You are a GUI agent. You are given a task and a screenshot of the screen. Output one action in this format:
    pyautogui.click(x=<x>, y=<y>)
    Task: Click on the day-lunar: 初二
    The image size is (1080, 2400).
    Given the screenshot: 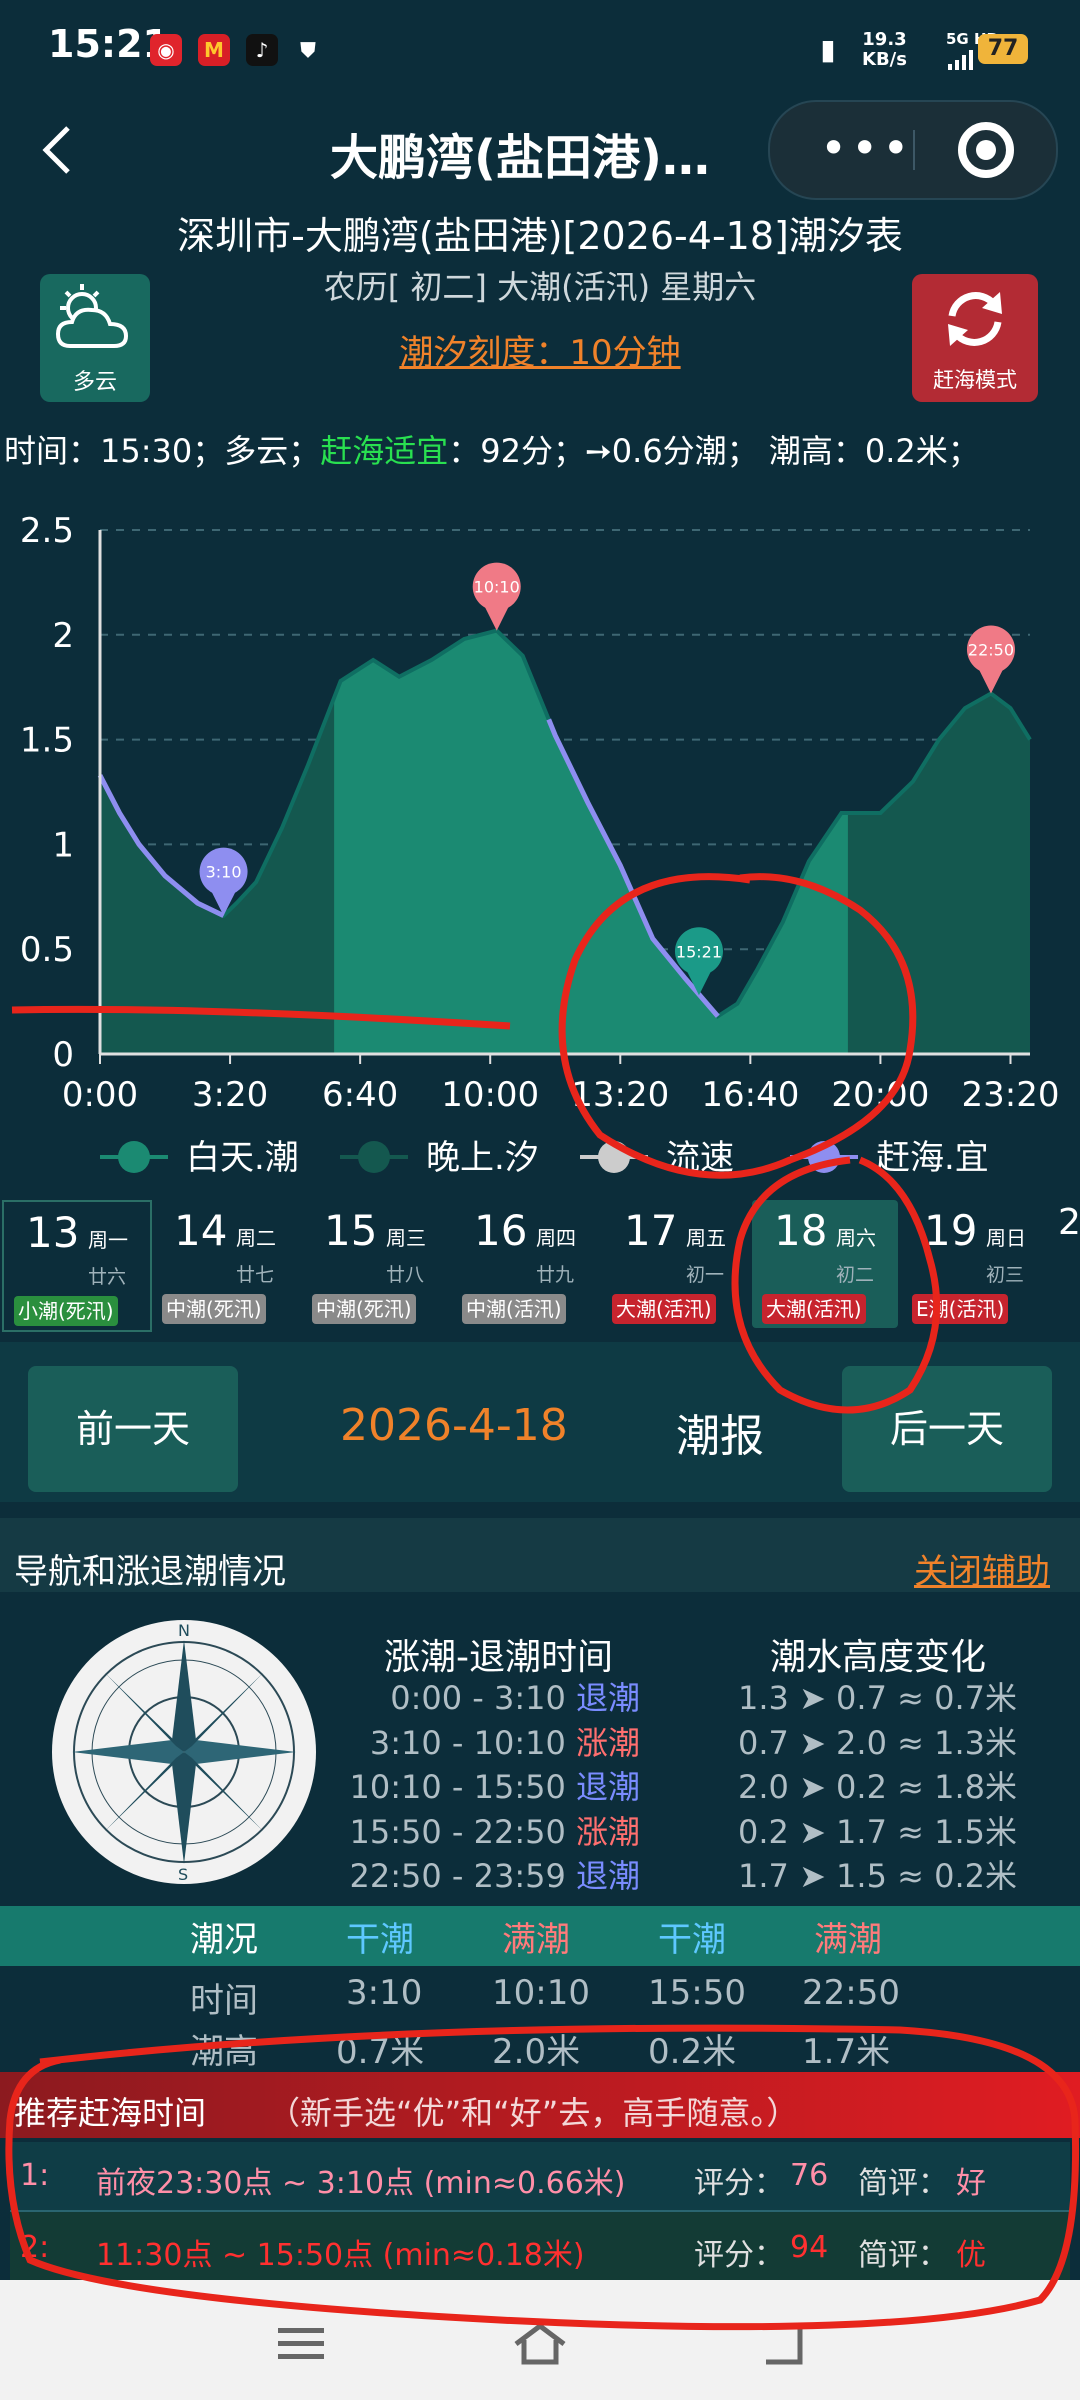 What is the action you would take?
    pyautogui.click(x=855, y=1275)
    